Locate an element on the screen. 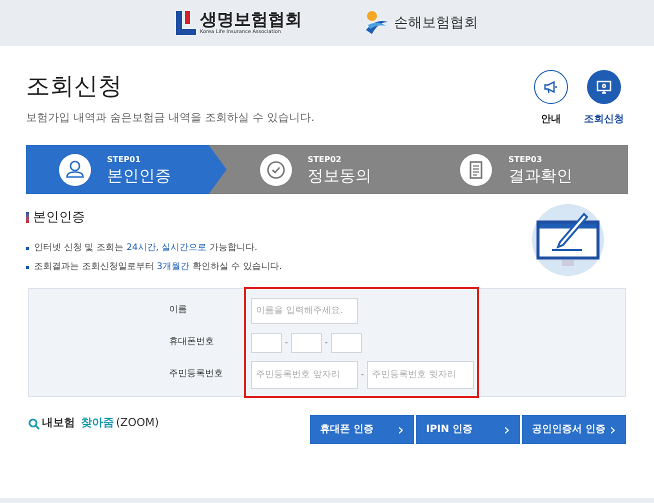 The image size is (654, 503). input-field: 이름을 입력해주세요. is located at coordinates (304, 311).